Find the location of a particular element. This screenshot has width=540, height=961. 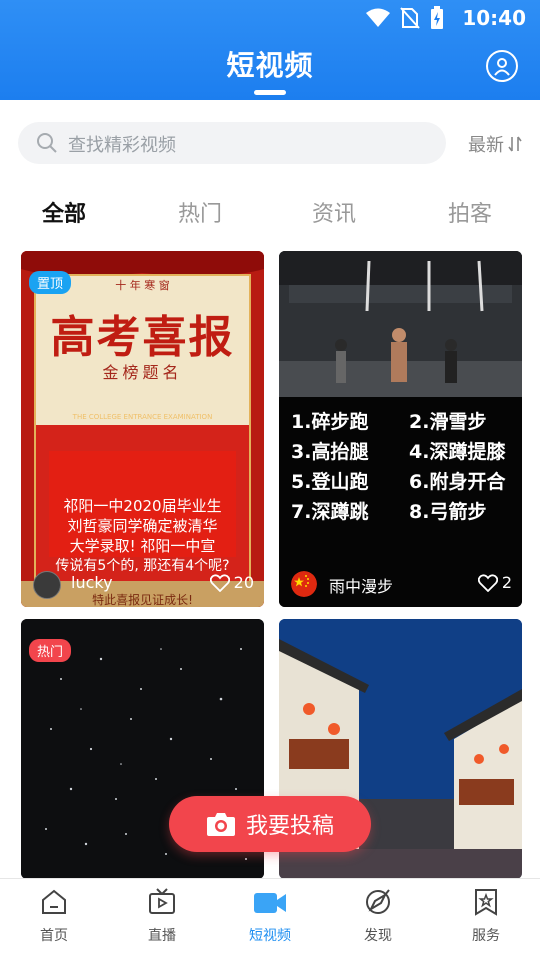

nav-item-discover: 发现 is located at coordinates (378, 916).